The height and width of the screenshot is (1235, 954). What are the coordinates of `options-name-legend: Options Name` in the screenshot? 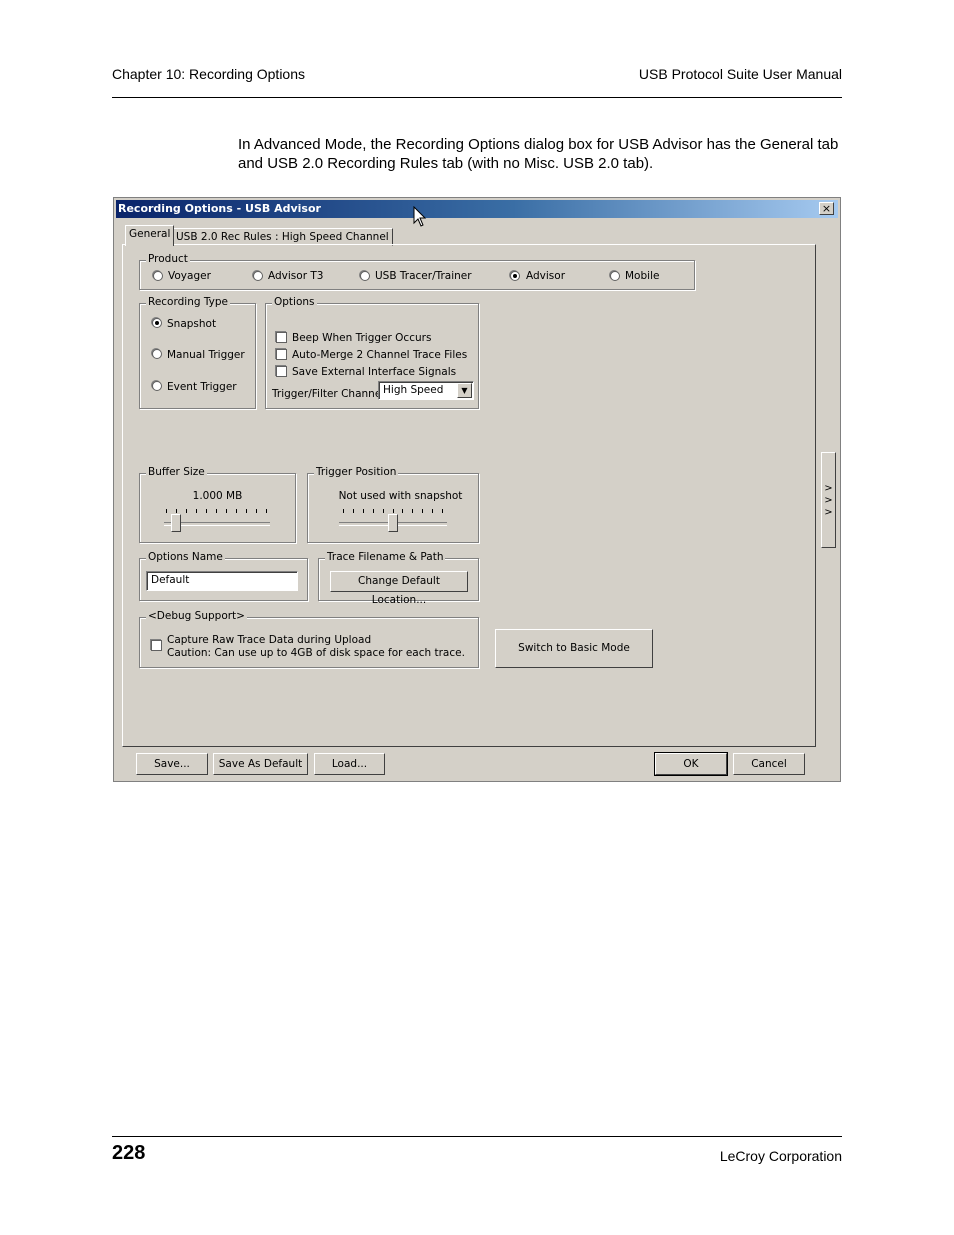 It's located at (185, 557).